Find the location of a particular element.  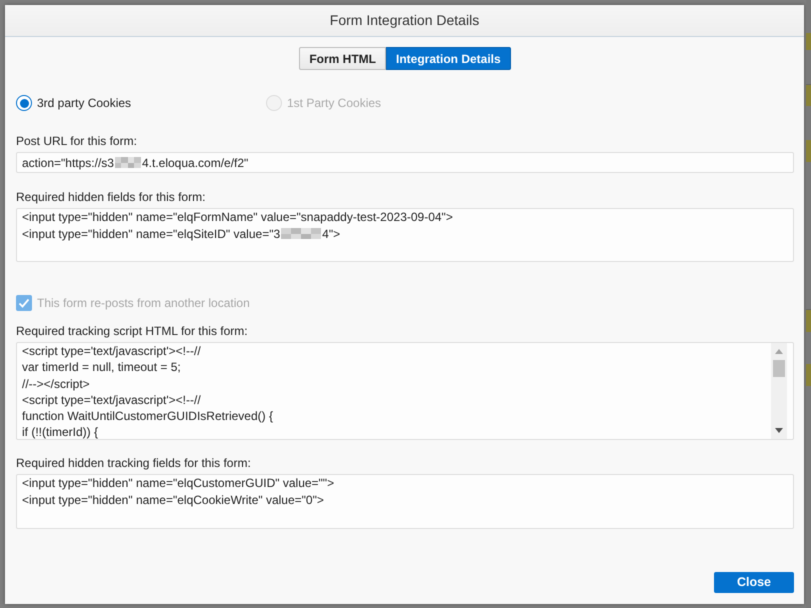

code-textarea: <input type="hidden" name="elqFormName" value="snapaddy-test-2023-09-04"> <input type="hidden" name="elqSiteID" value="3 4"> is located at coordinates (405, 235).